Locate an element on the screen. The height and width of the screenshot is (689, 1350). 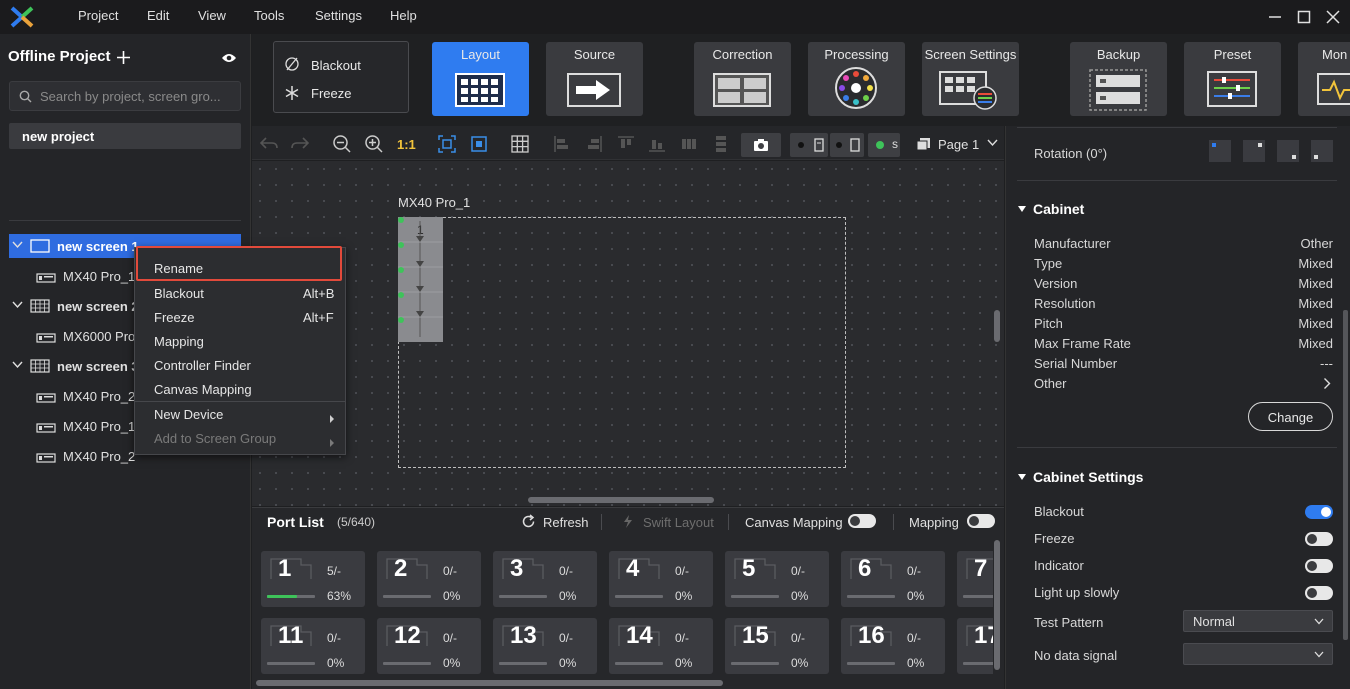
search-input is located at coordinates (138, 96).